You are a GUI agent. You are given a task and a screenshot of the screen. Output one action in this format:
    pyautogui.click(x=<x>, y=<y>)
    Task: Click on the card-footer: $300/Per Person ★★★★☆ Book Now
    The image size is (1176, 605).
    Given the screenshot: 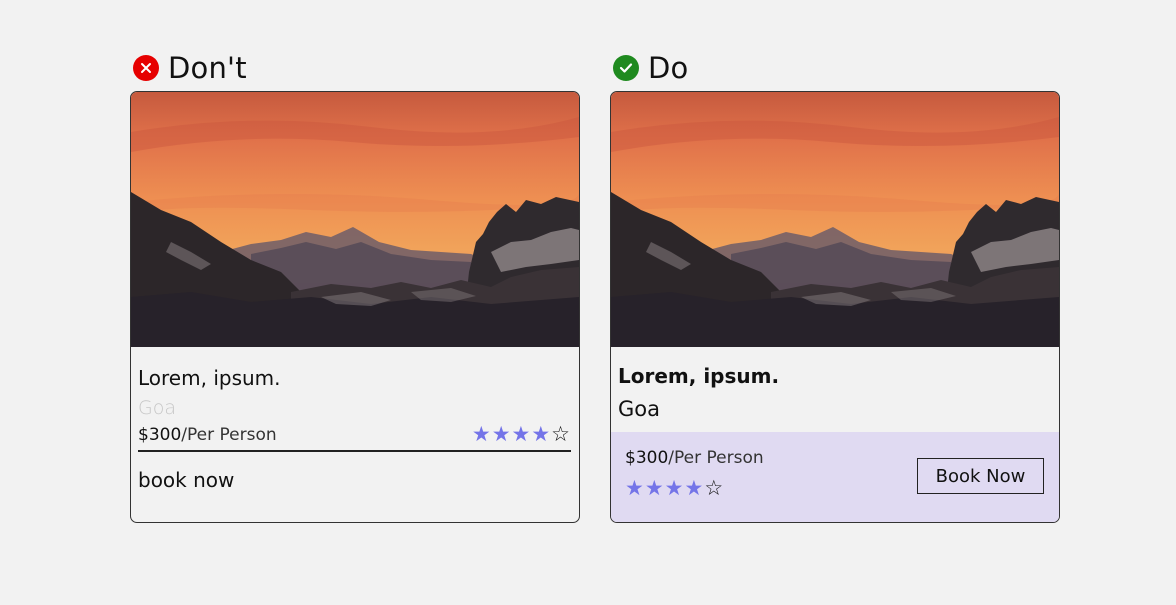 What is the action you would take?
    pyautogui.click(x=835, y=477)
    